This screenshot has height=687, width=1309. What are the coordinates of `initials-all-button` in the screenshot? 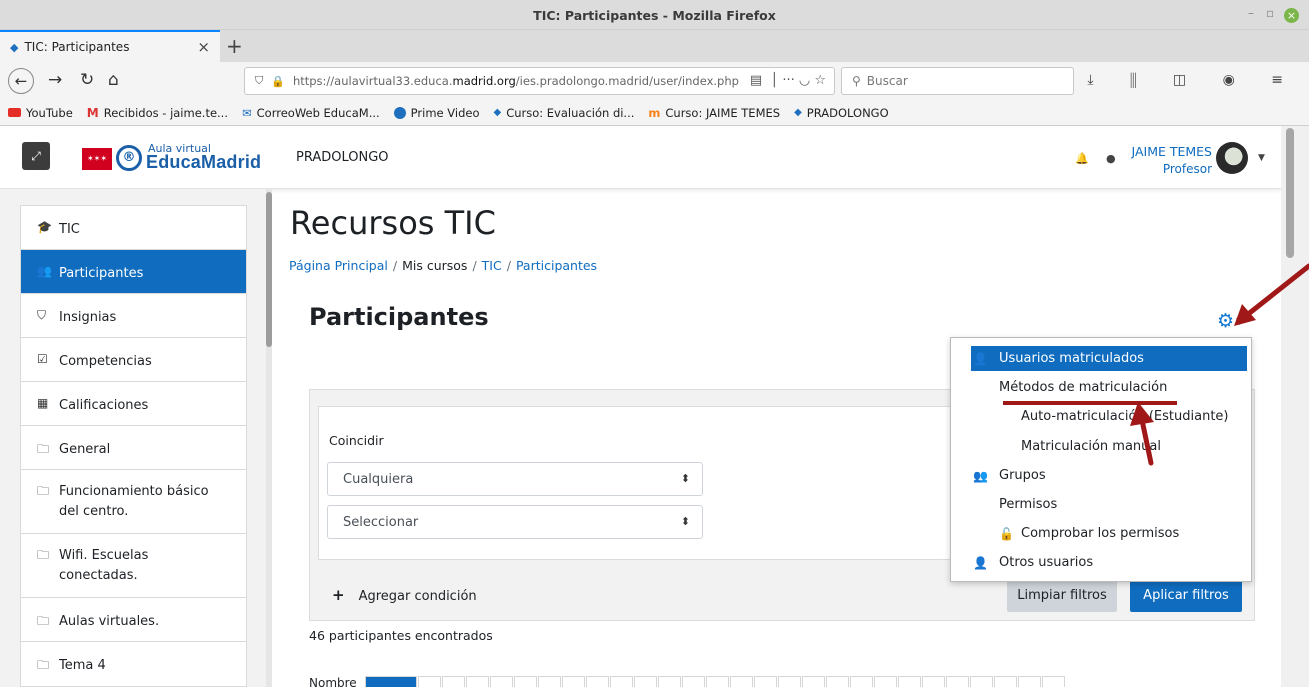 It's located at (390, 681).